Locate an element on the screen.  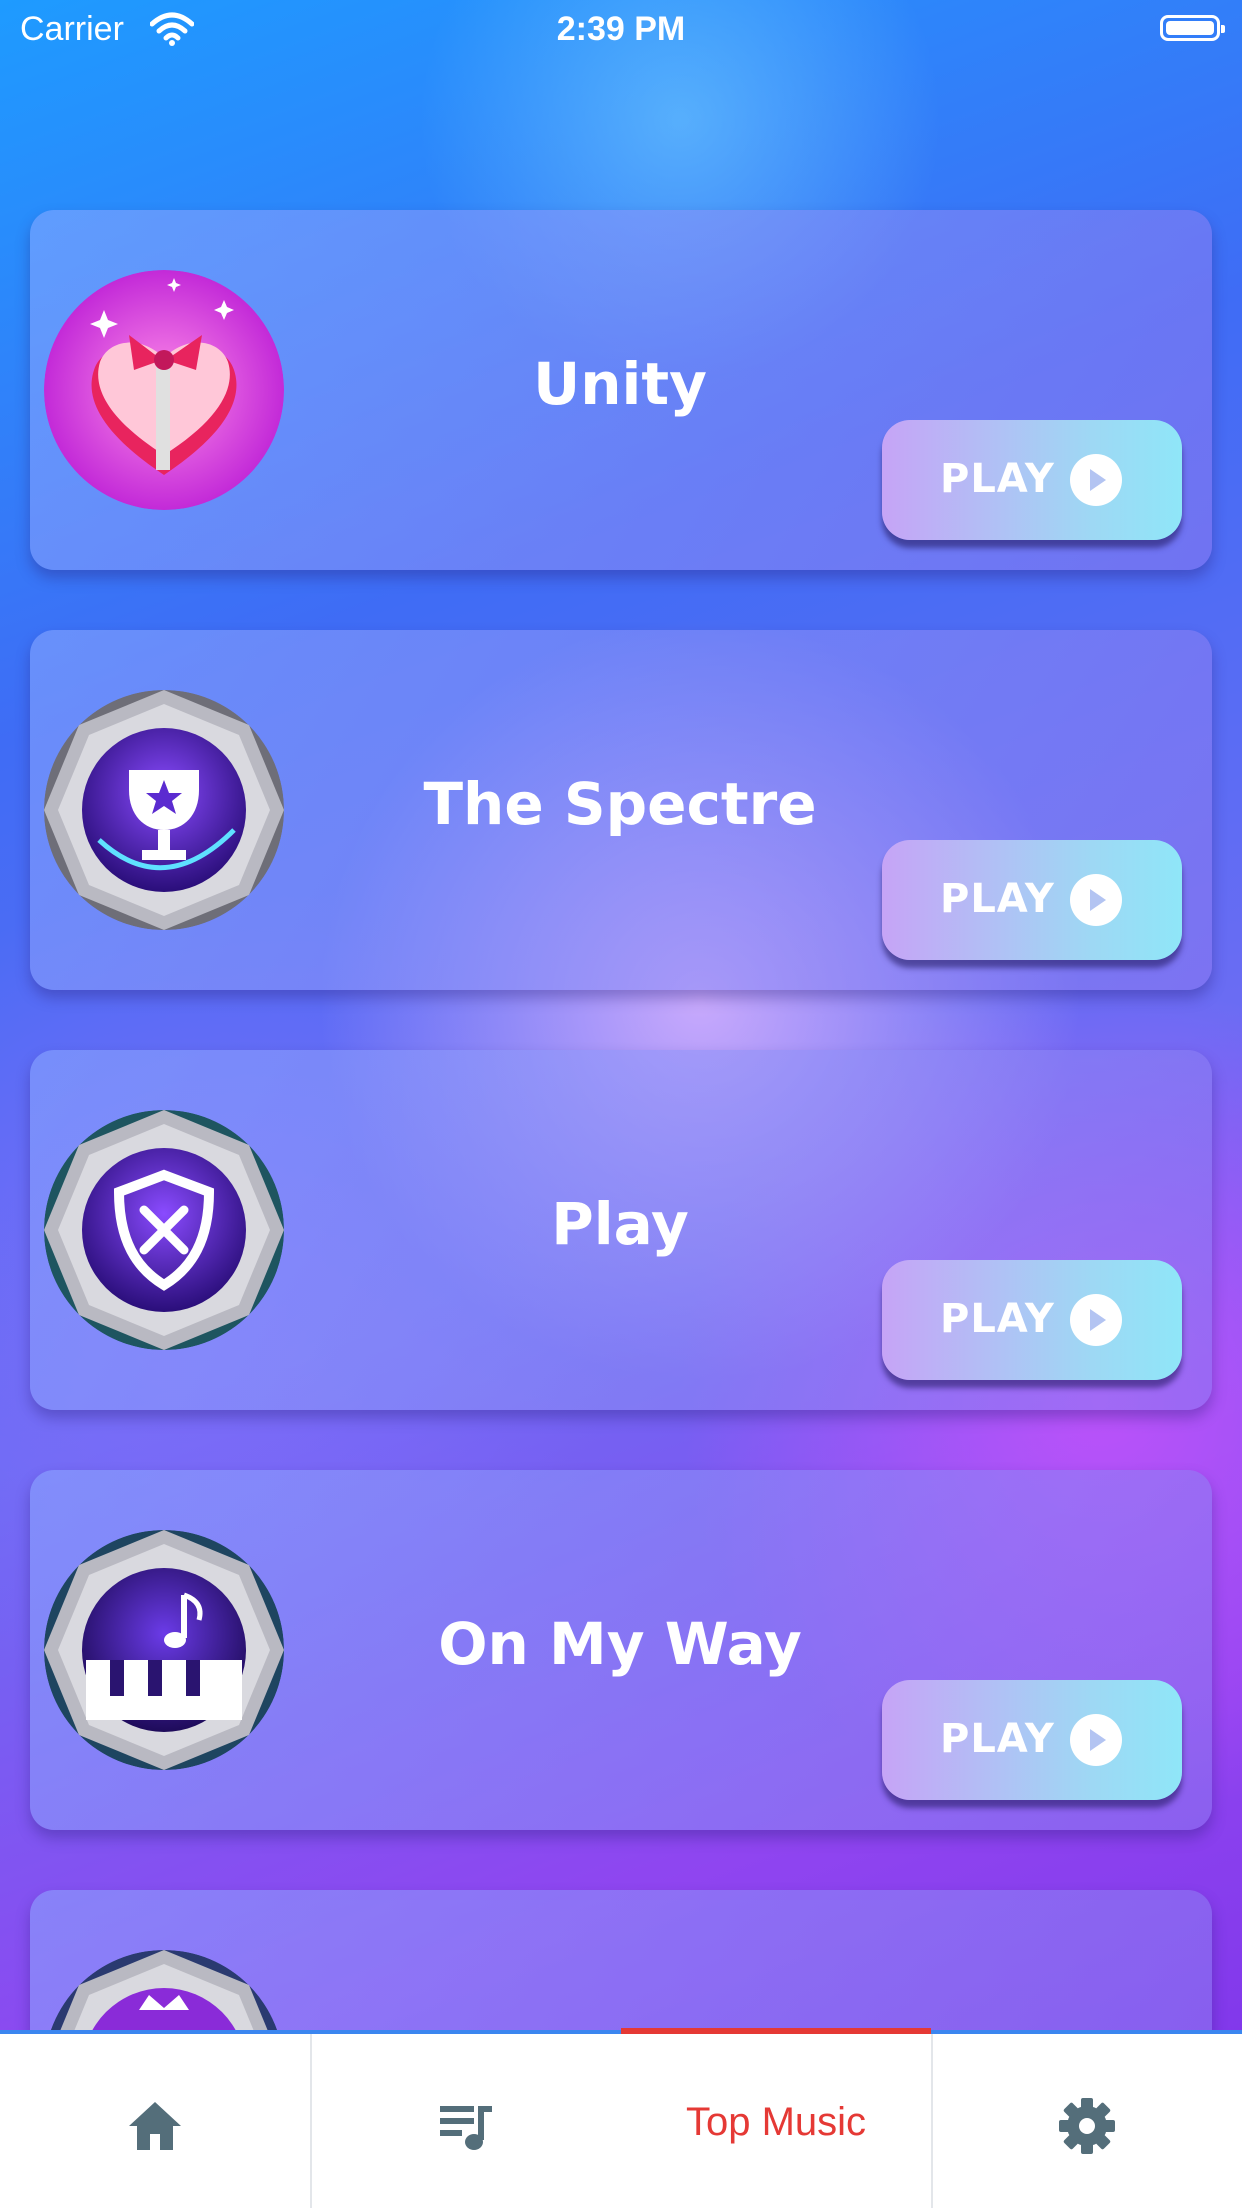
tab-settings is located at coordinates (1087, 2121).